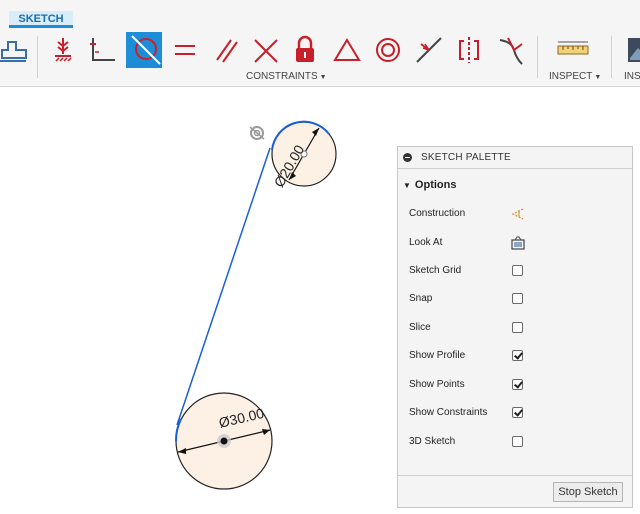 The image size is (640, 514). Describe the element at coordinates (407, 185) in the screenshot. I see `expand-triangle-icon: ▼` at that location.